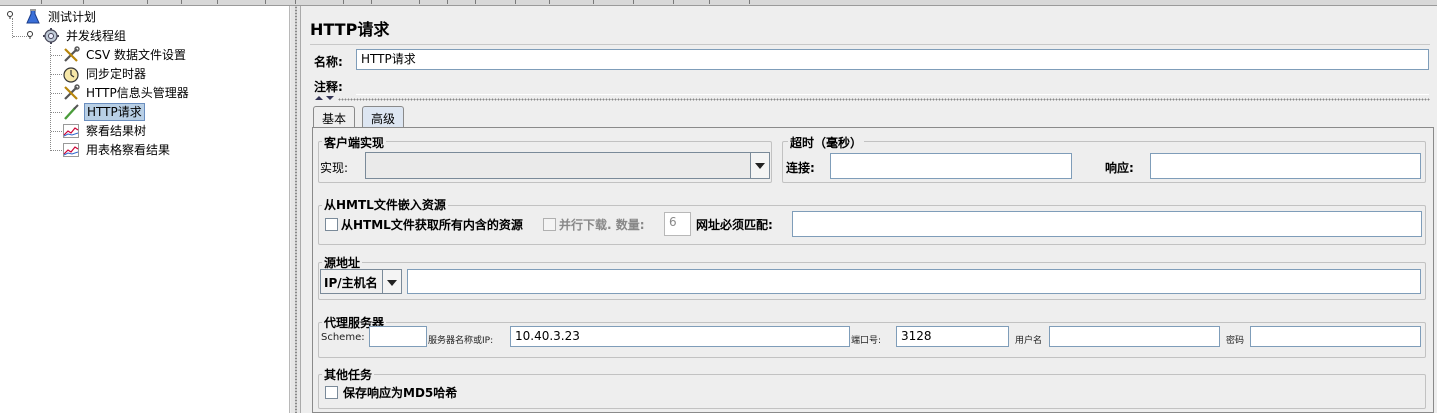  I want to click on name-input: HTTP请求, so click(892, 59).